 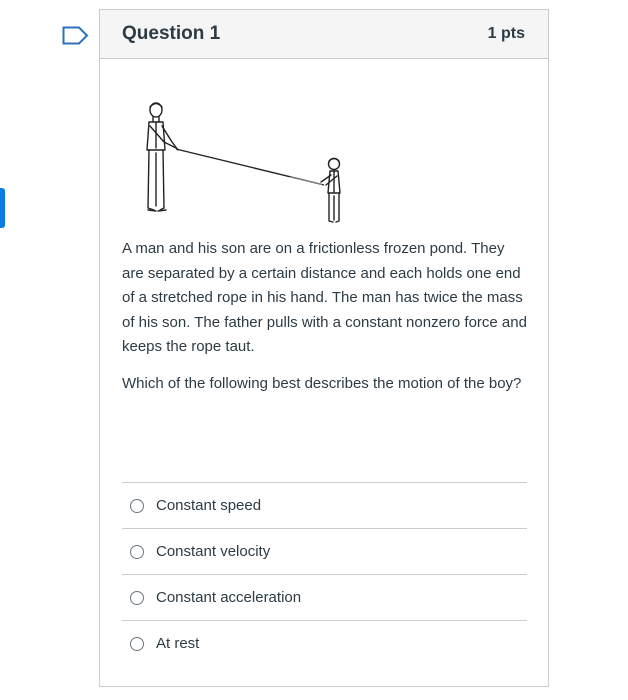 I want to click on focus-accent-bar, so click(x=2, y=208).